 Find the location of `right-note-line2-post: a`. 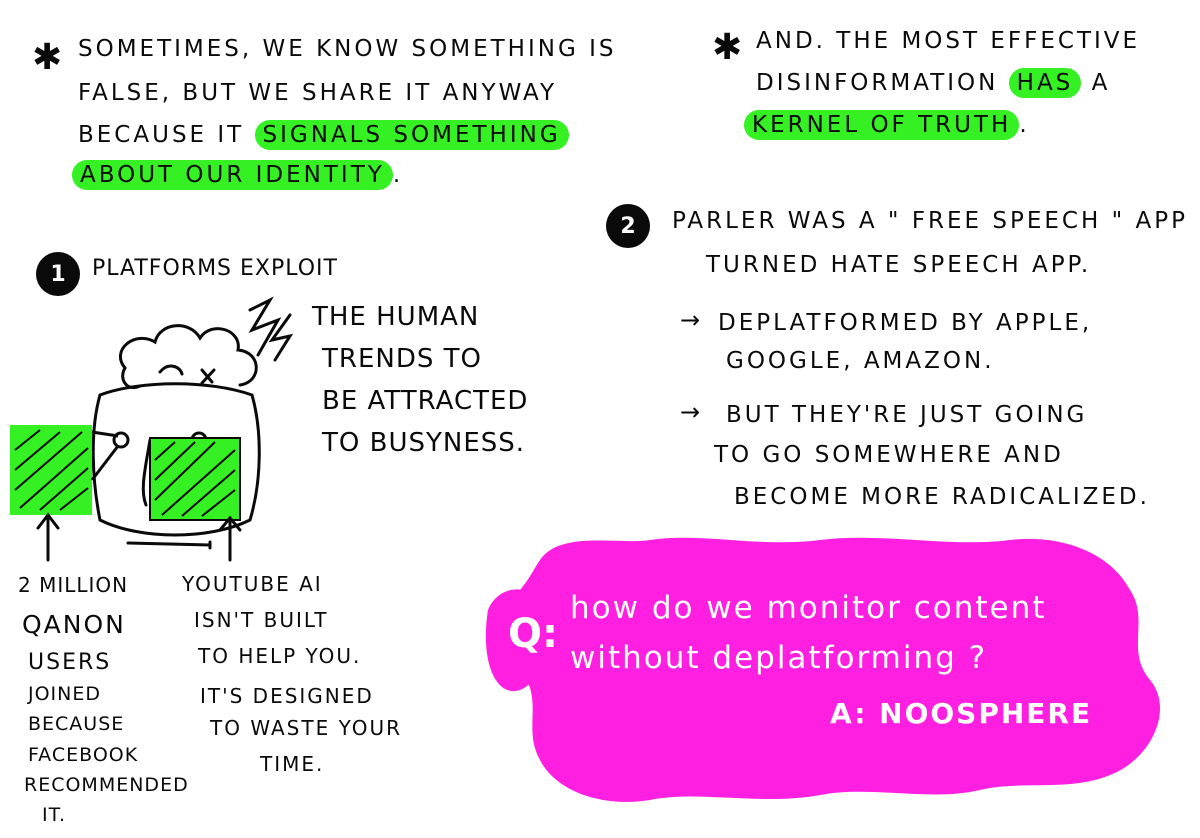

right-note-line2-post: a is located at coordinates (1101, 83).